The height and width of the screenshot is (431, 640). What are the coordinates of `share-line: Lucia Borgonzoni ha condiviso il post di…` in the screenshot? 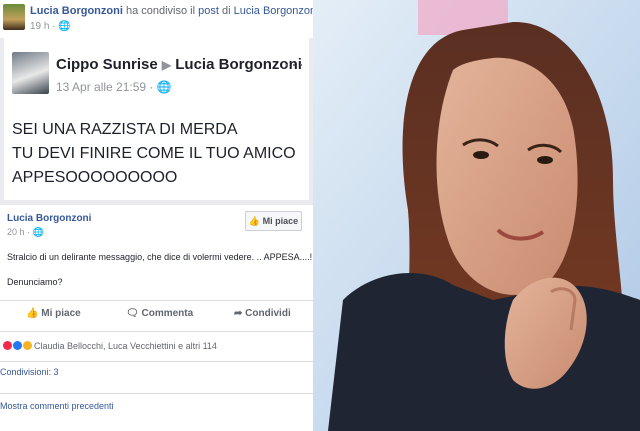 It's located at (171, 11).